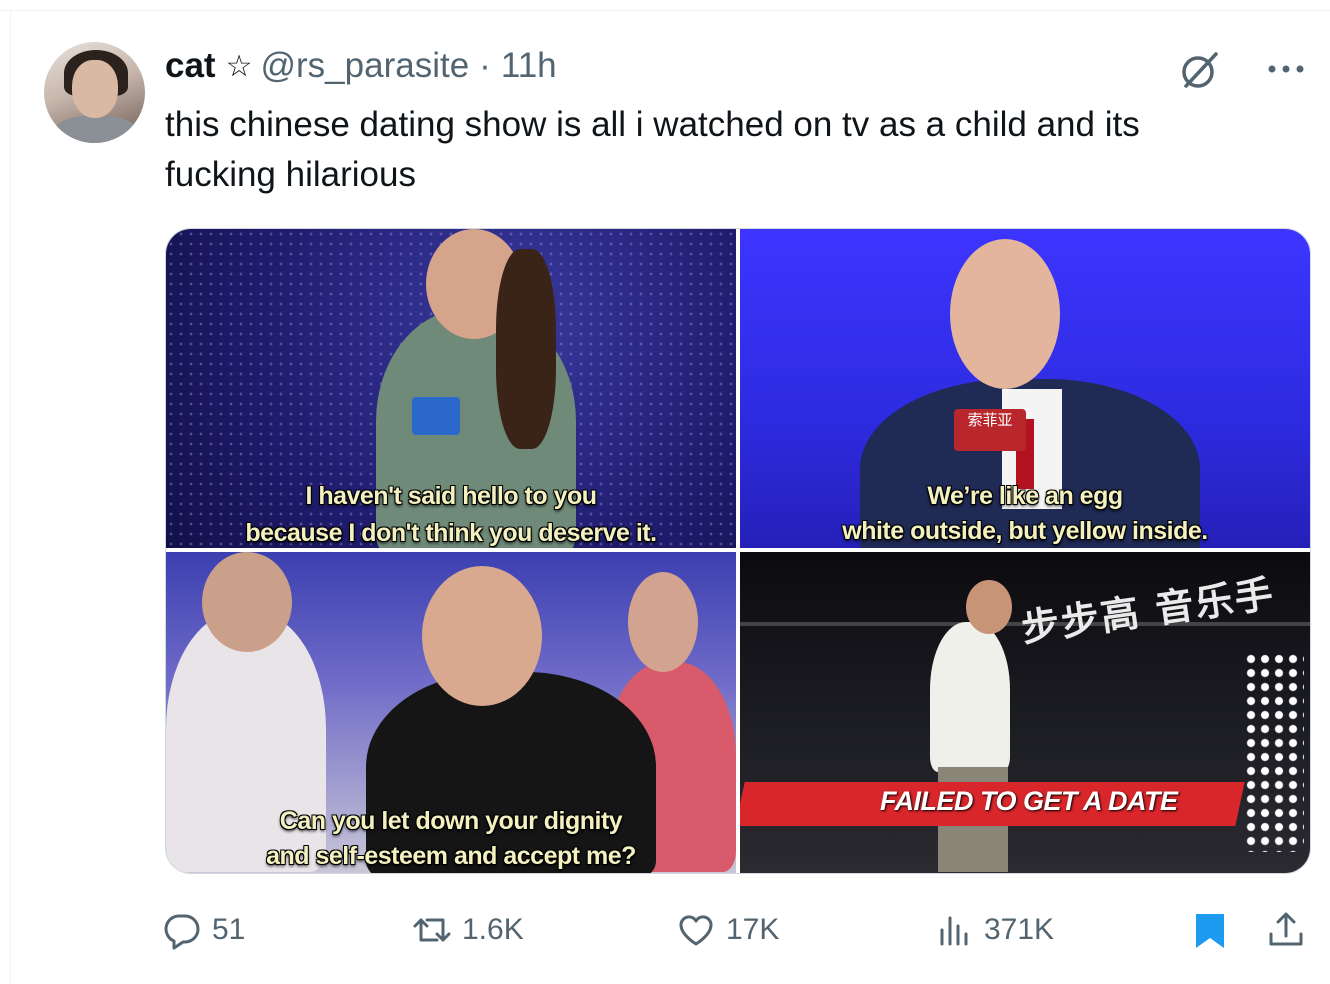  Describe the element at coordinates (239, 66) in the screenshot. I see `star-icon: ☆` at that location.